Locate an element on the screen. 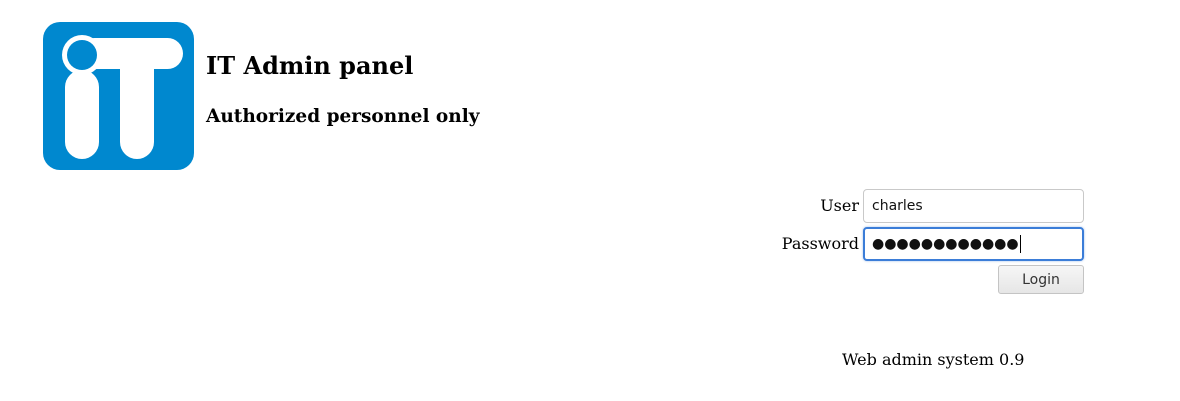  page-subtitle: Authorized personnel only is located at coordinates (343, 116).